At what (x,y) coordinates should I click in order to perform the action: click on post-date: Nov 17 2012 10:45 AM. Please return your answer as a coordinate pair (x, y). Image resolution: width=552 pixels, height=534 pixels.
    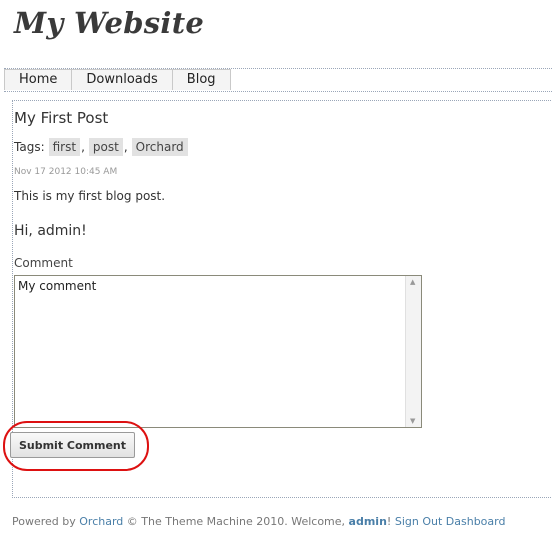
    Looking at the image, I should click on (66, 172).